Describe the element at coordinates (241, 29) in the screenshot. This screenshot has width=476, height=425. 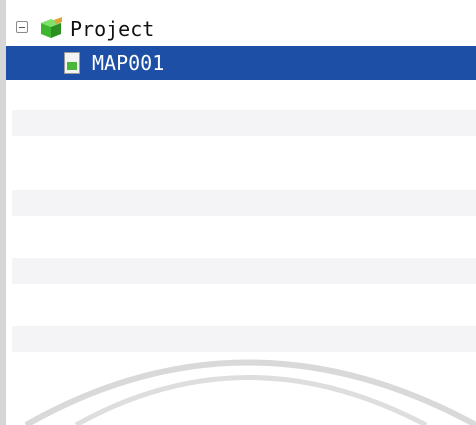
I see `tree-node-project: Project` at that location.